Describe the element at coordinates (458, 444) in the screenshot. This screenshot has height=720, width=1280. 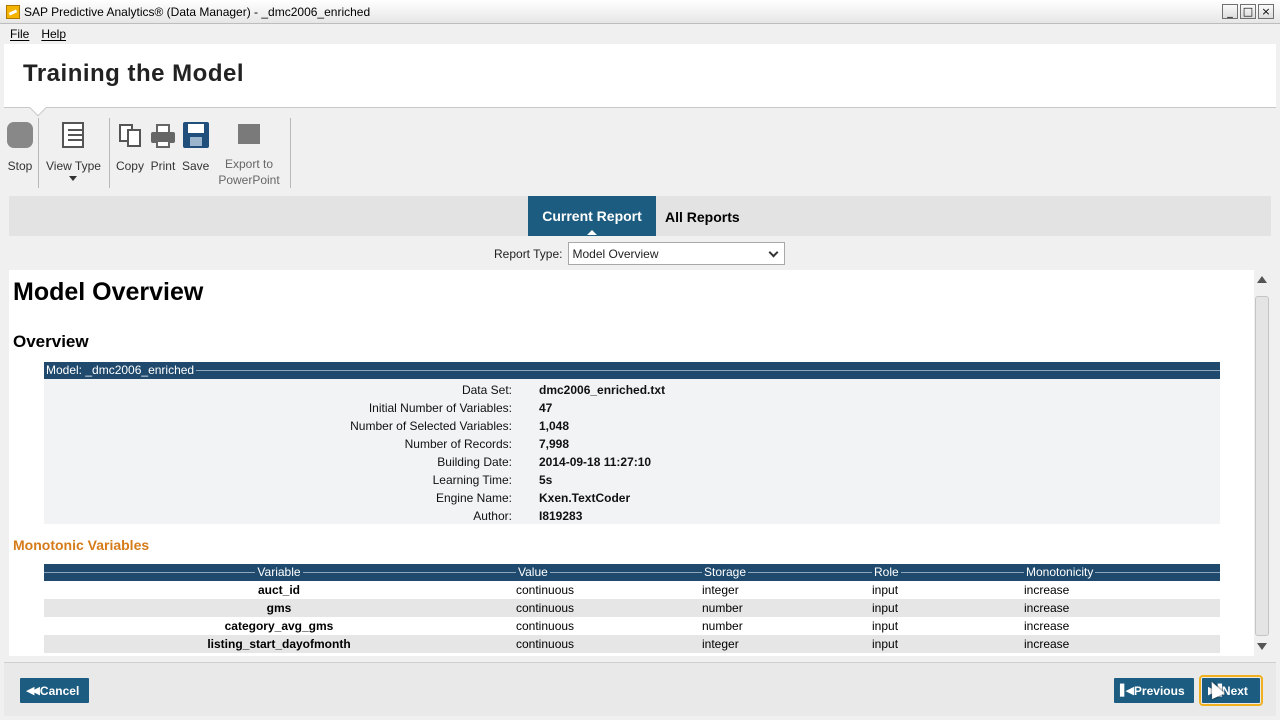
I see `info-key: Number of Records:` at that location.